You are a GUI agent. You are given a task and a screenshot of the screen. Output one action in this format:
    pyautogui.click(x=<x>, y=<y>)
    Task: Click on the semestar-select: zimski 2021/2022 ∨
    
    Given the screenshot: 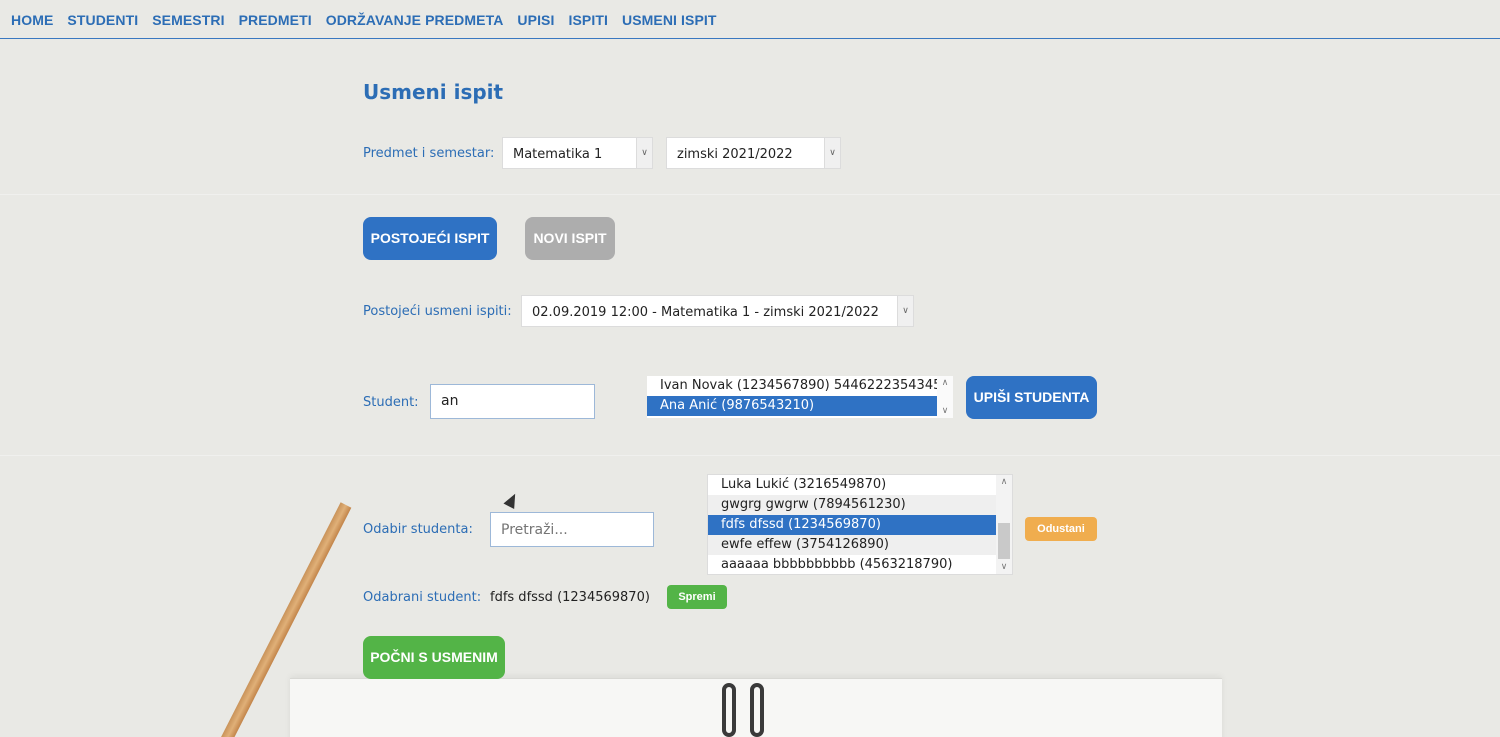 What is the action you would take?
    pyautogui.click(x=753, y=153)
    